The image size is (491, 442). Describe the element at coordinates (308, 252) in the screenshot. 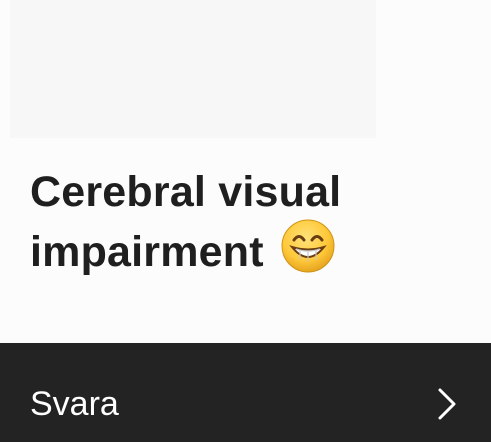

I see `grinning-face-emoji-icon` at that location.